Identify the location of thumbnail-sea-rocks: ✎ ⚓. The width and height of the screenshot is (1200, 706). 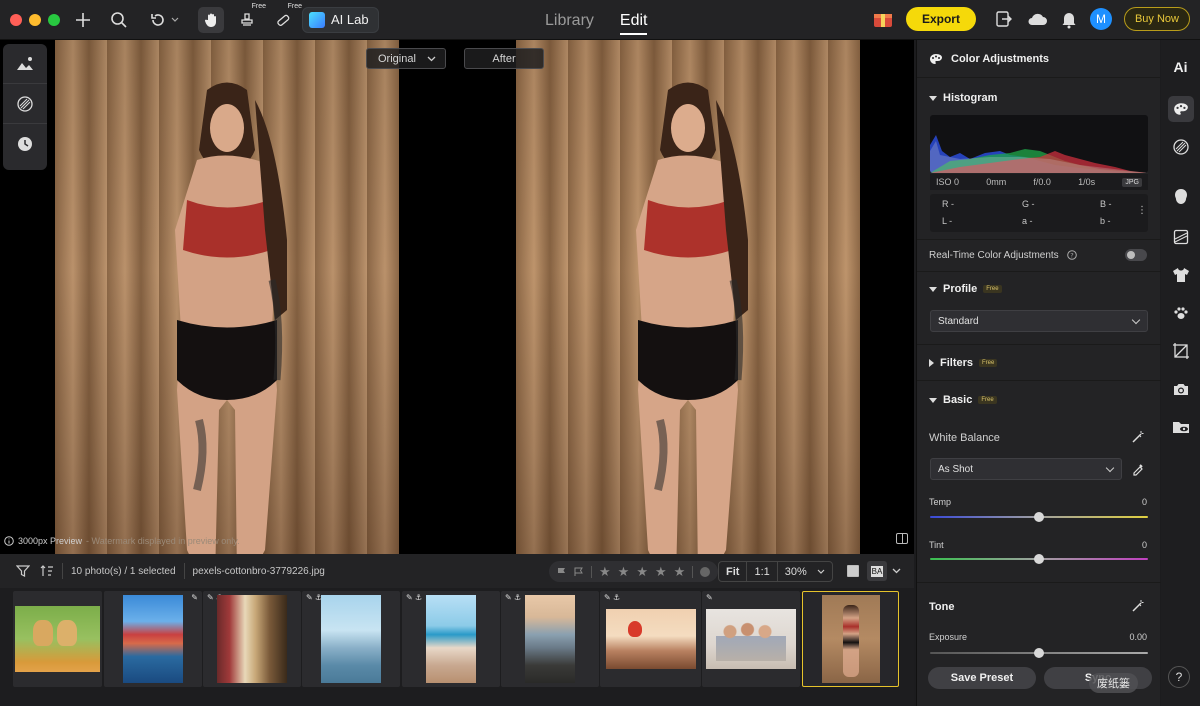
(550, 639).